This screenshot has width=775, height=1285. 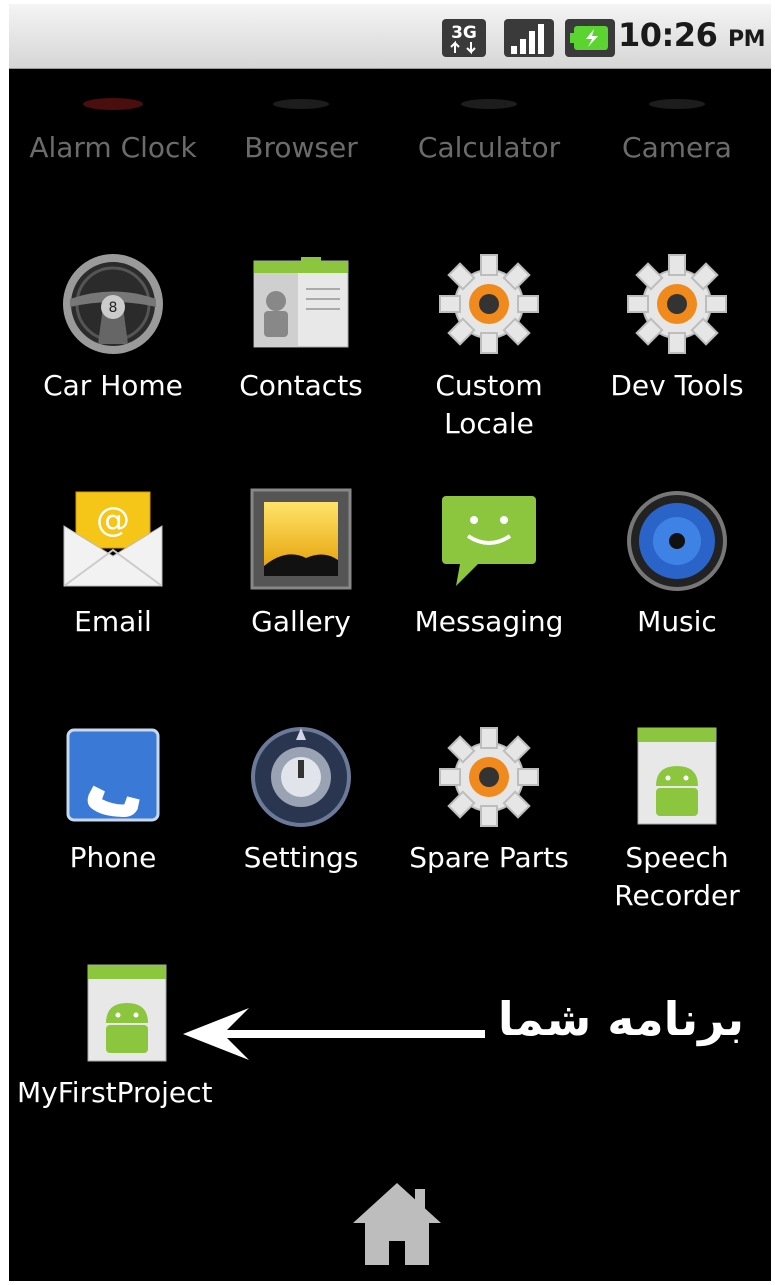 I want to click on annotation-text: برنامه شما, so click(x=620, y=1019).